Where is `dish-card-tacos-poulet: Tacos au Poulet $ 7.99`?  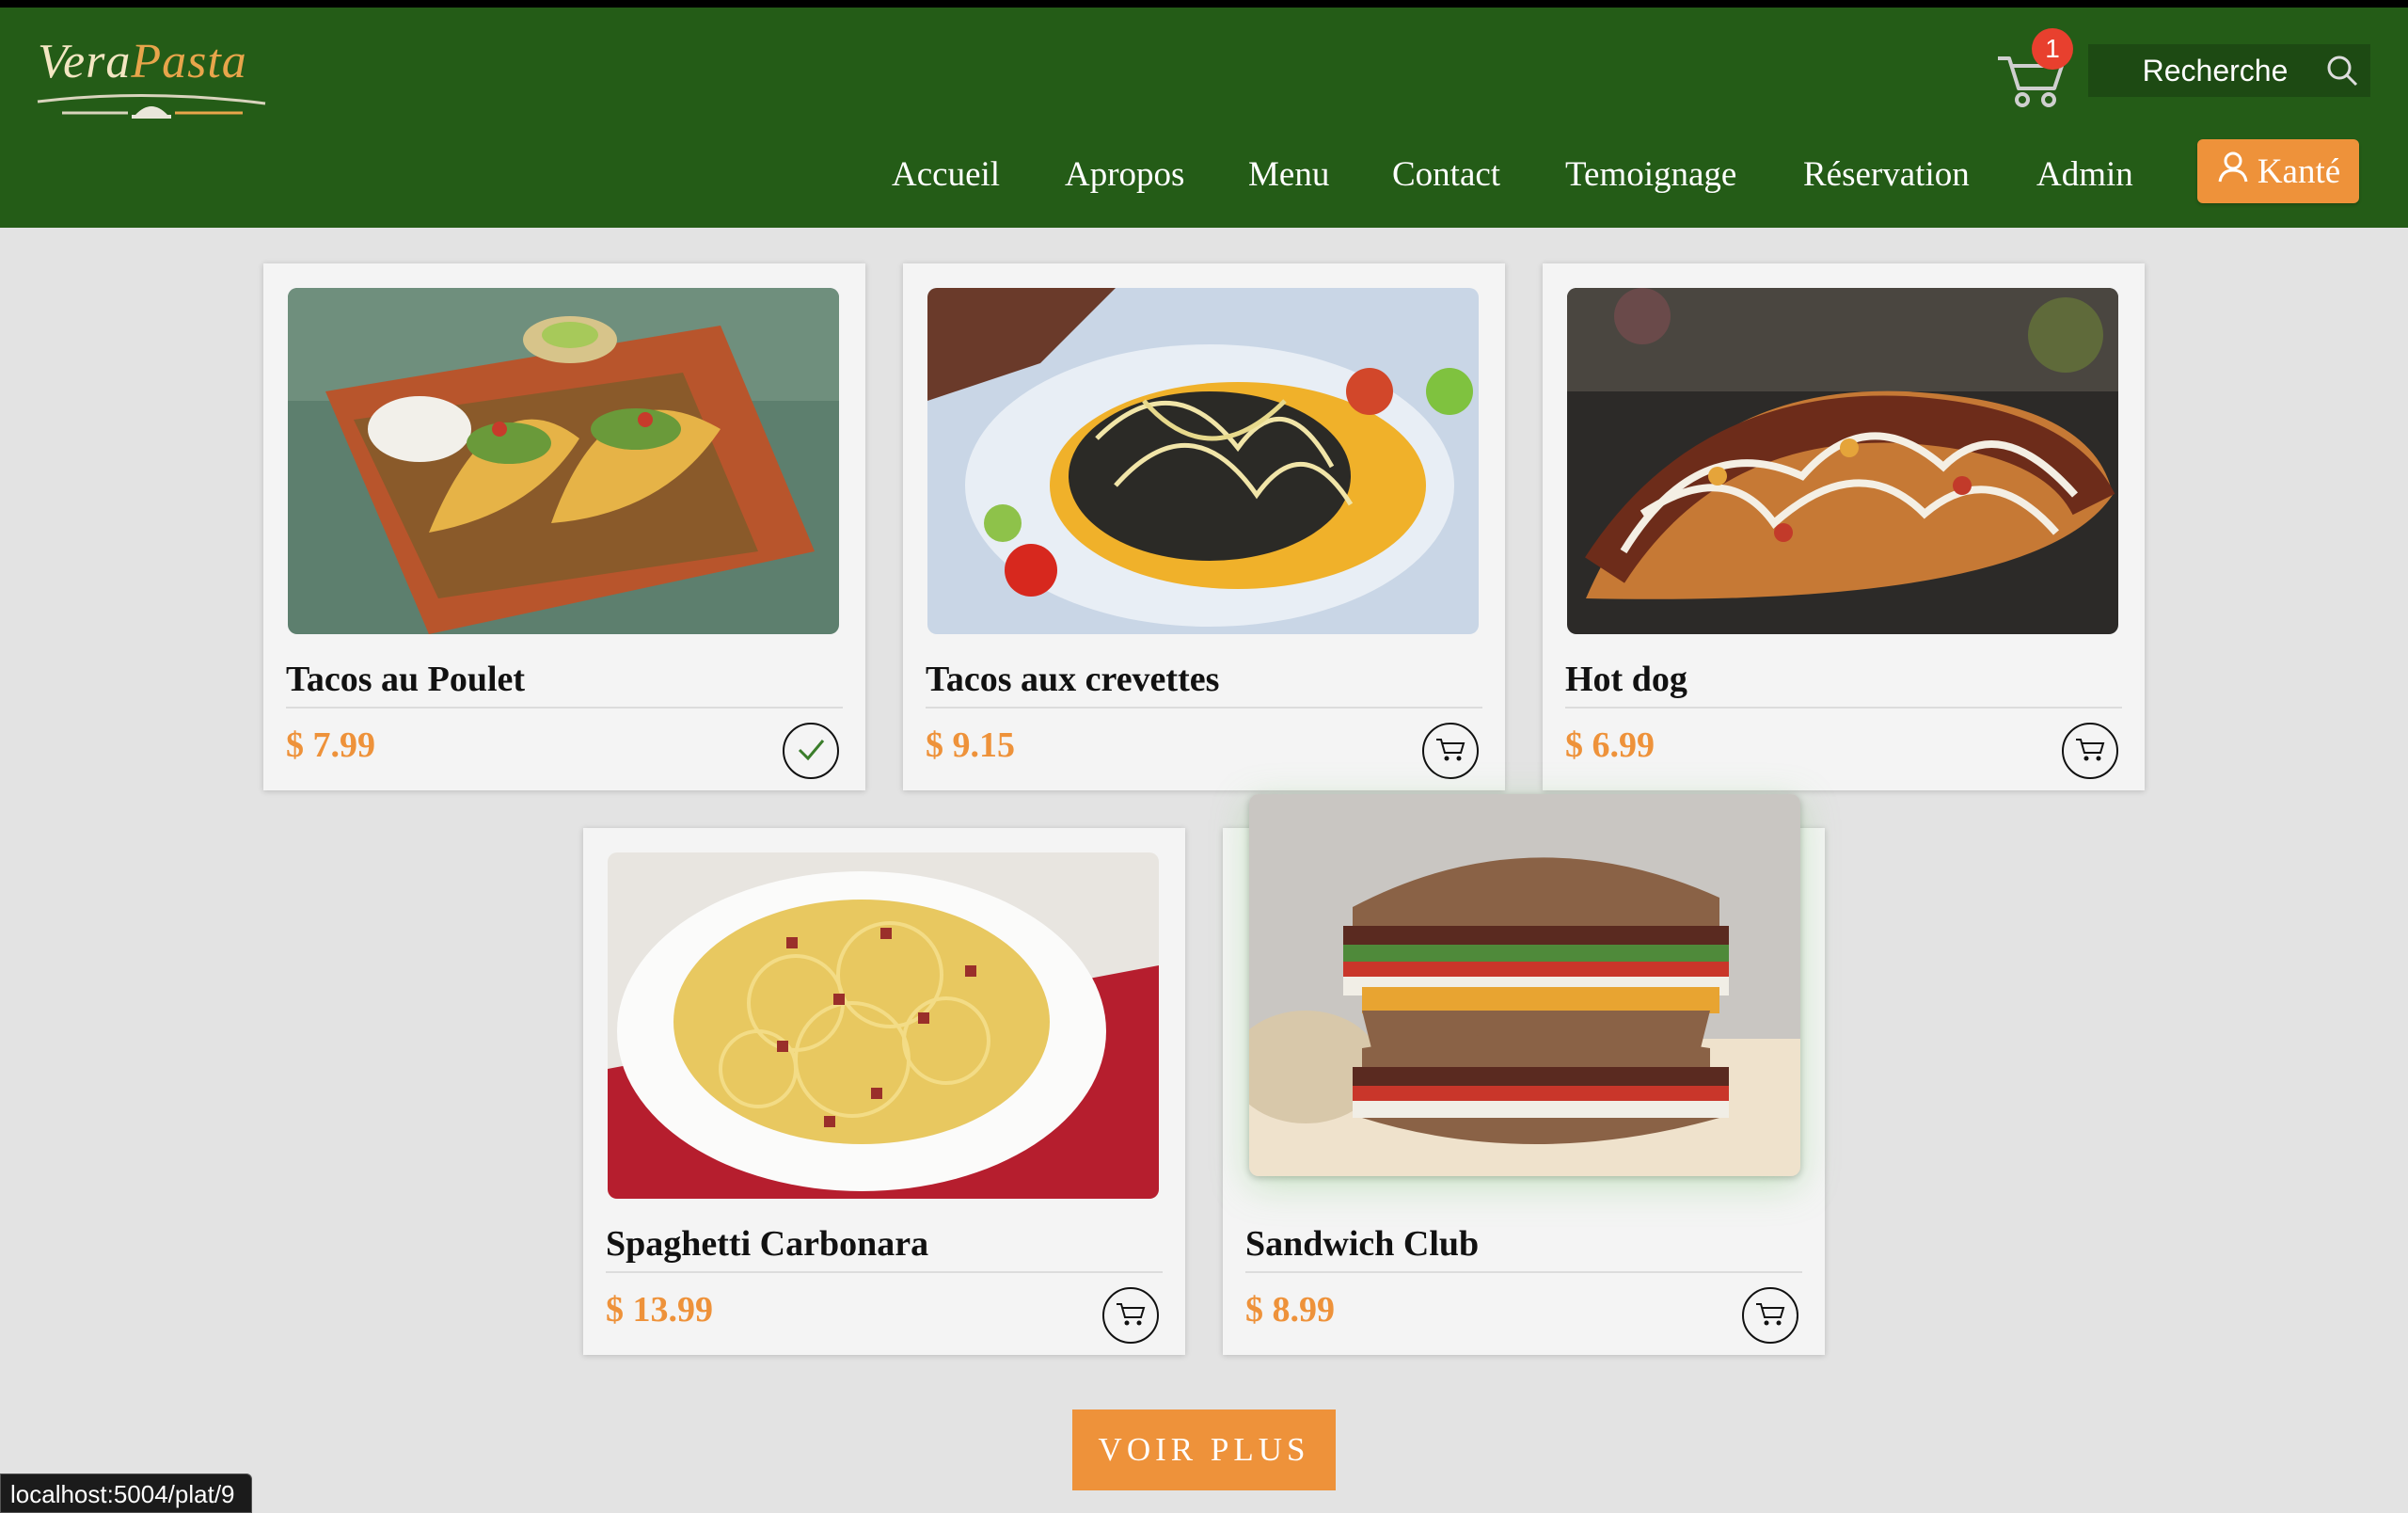
dish-card-tacos-poulet: Tacos au Poulet $ 7.99 is located at coordinates (564, 526).